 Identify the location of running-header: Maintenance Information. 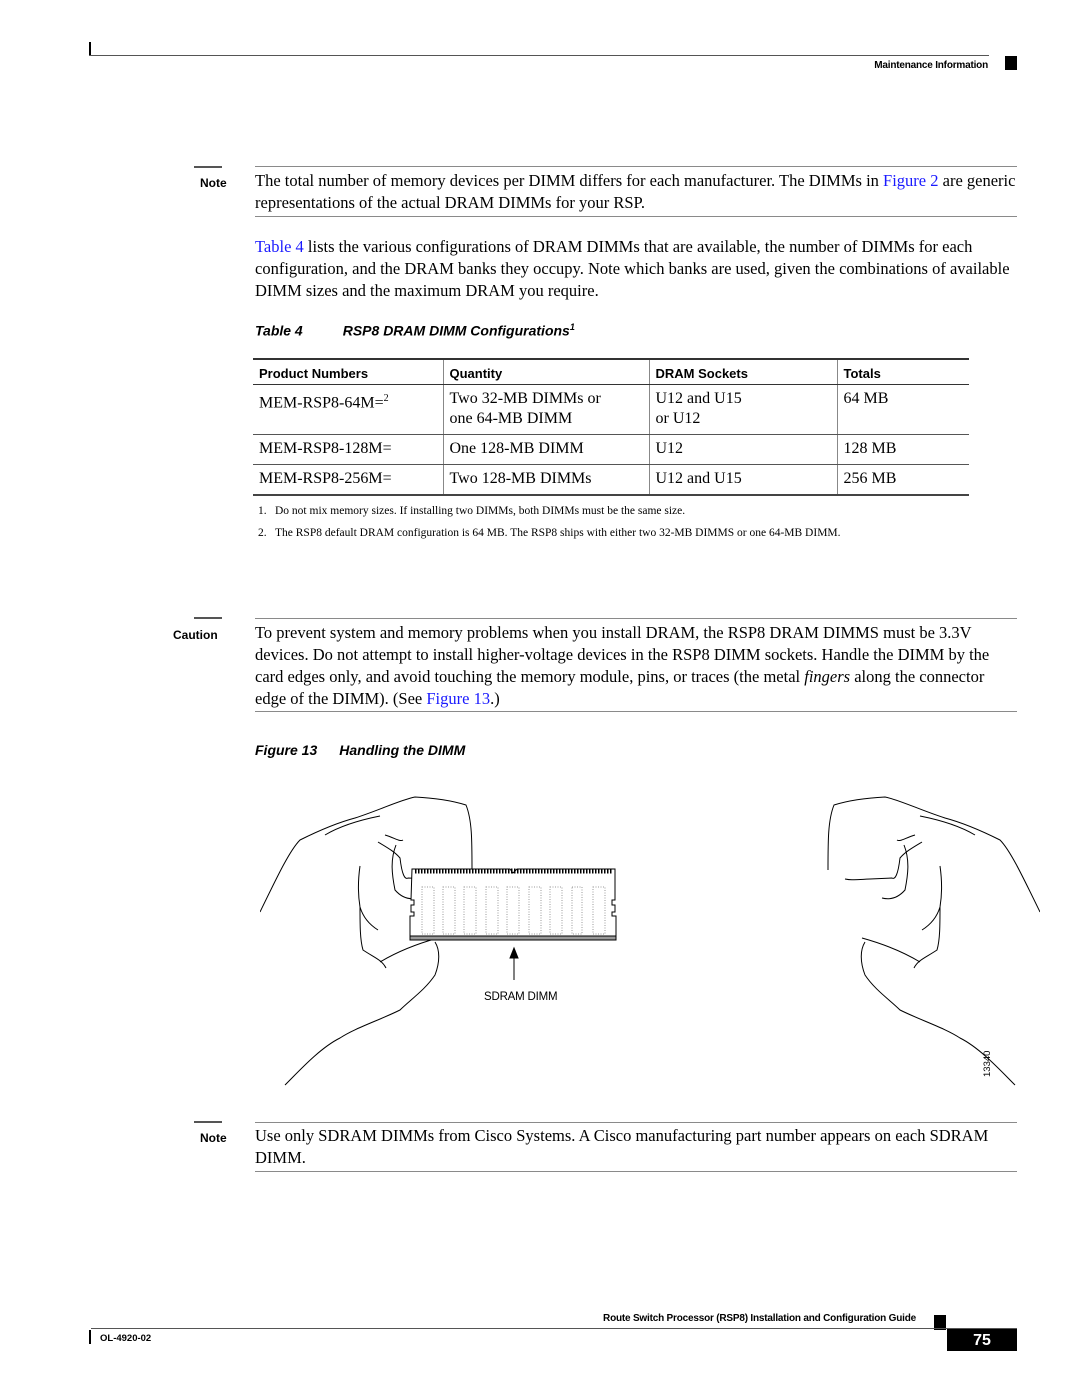
(931, 65).